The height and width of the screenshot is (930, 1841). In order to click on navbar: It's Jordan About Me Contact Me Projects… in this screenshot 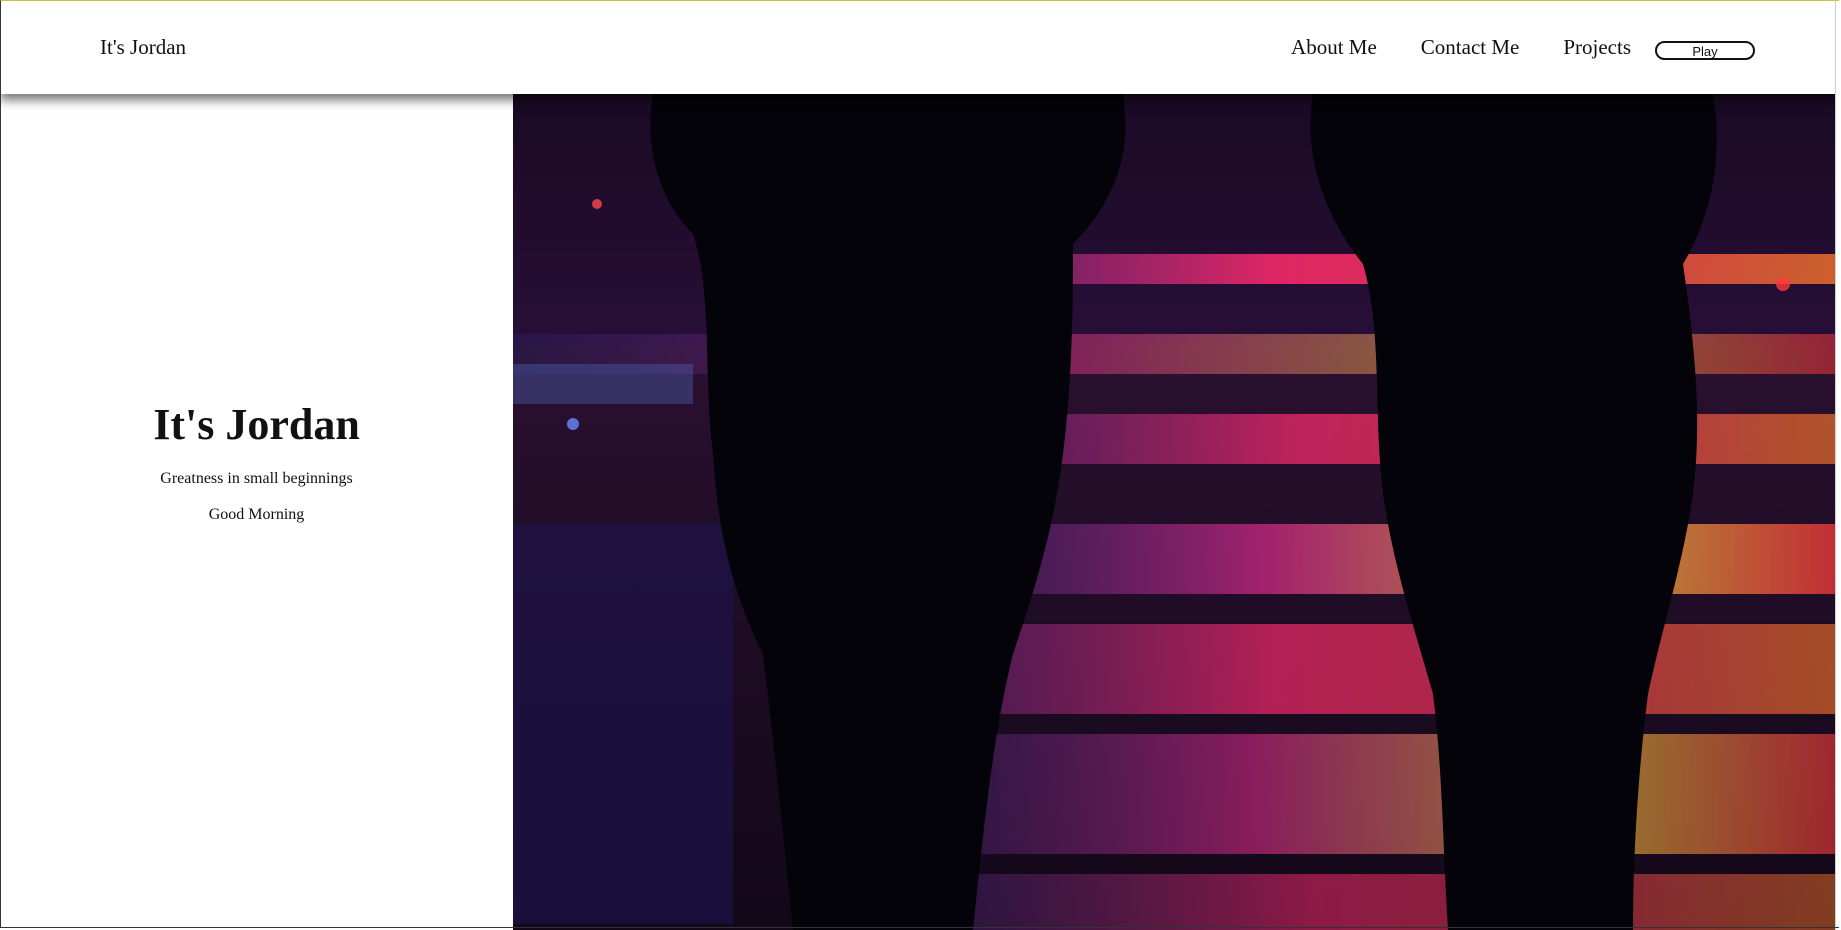, I will do `click(917, 47)`.